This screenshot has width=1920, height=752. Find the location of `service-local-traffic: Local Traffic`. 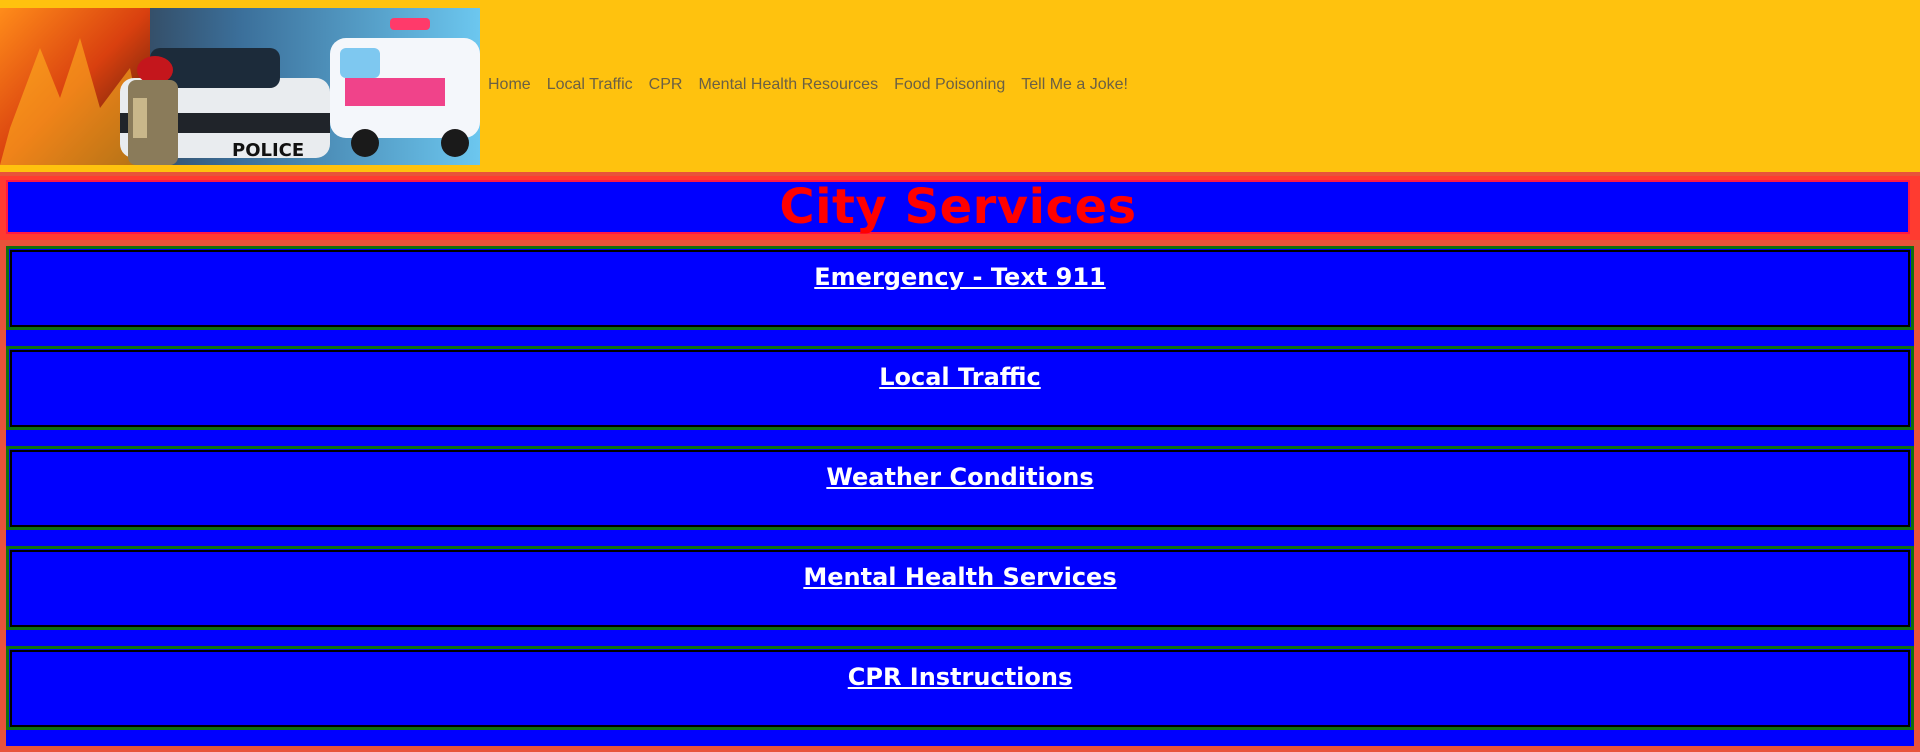

service-local-traffic: Local Traffic is located at coordinates (960, 388).